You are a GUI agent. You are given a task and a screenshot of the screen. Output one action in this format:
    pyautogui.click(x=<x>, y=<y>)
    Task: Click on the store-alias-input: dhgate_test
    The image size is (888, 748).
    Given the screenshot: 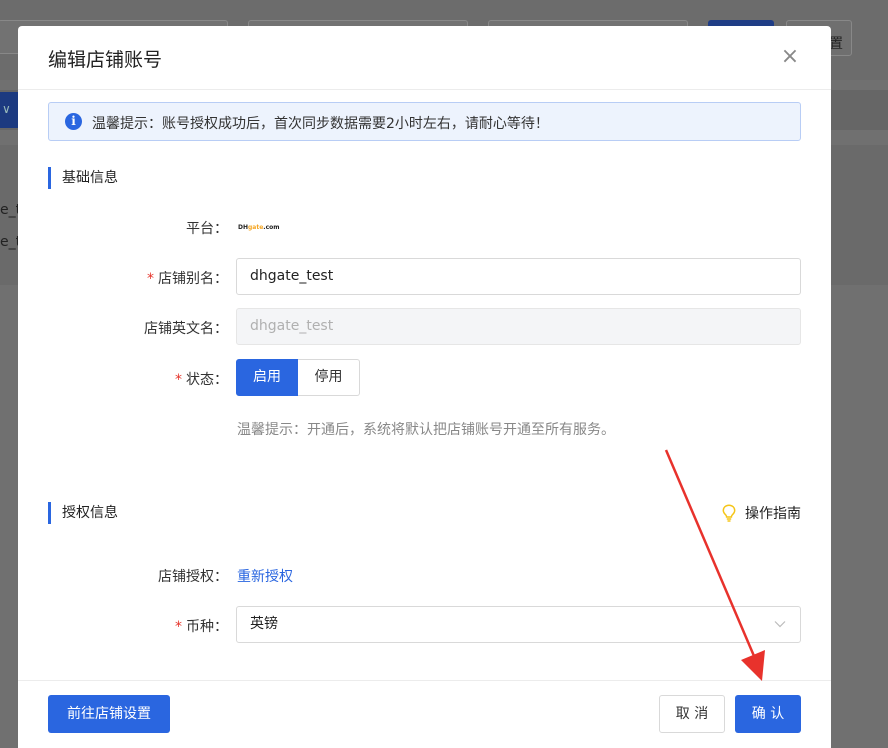 What is the action you would take?
    pyautogui.click(x=518, y=276)
    